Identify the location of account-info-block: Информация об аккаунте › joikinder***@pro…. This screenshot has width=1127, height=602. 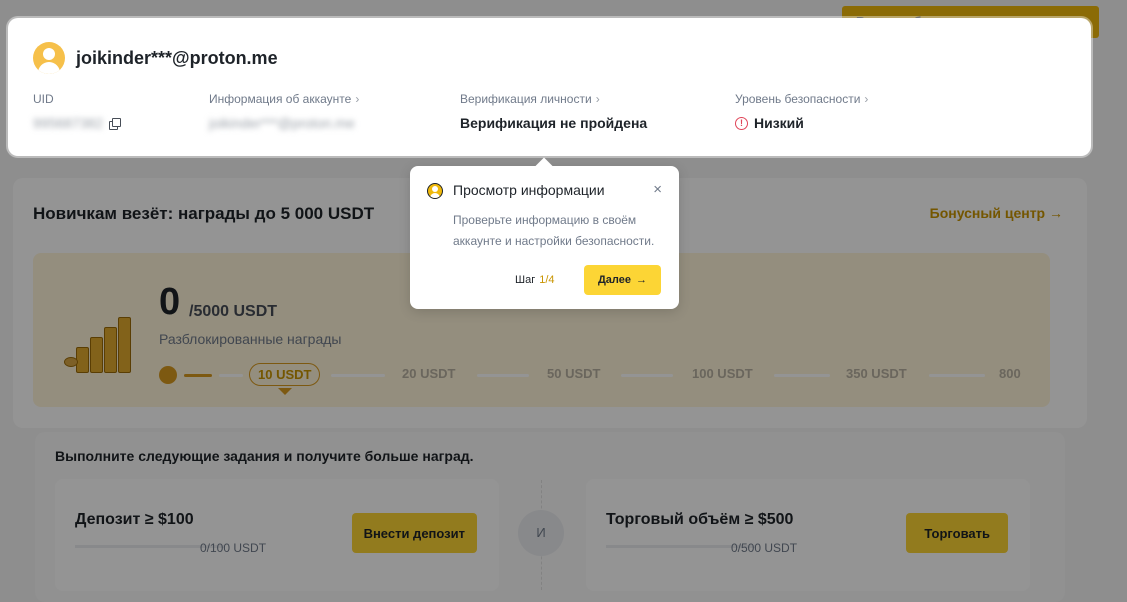
(284, 111).